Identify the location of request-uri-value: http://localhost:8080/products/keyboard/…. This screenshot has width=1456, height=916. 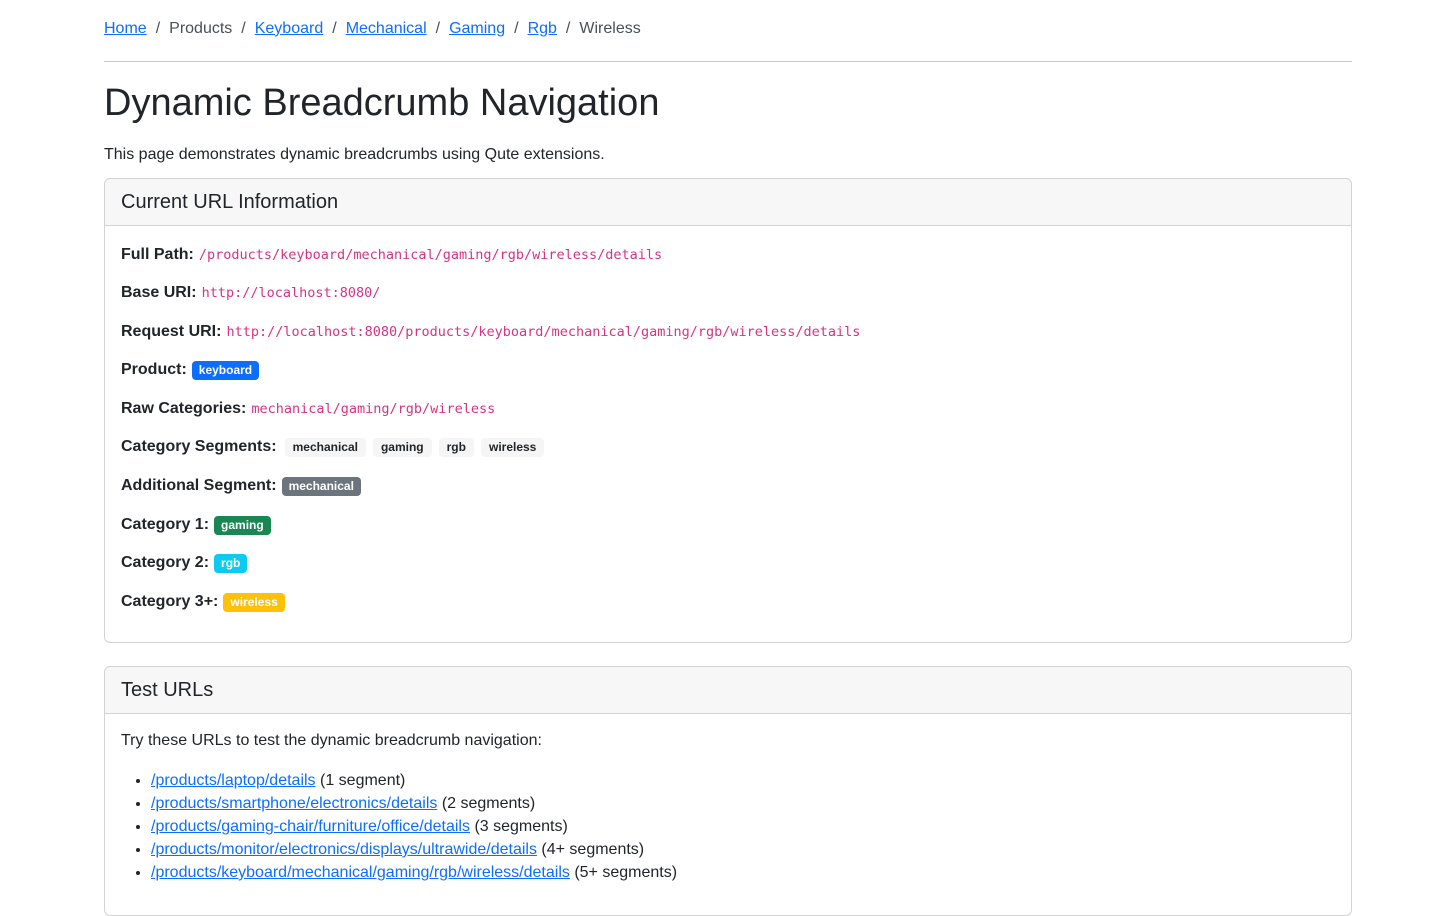
(543, 332).